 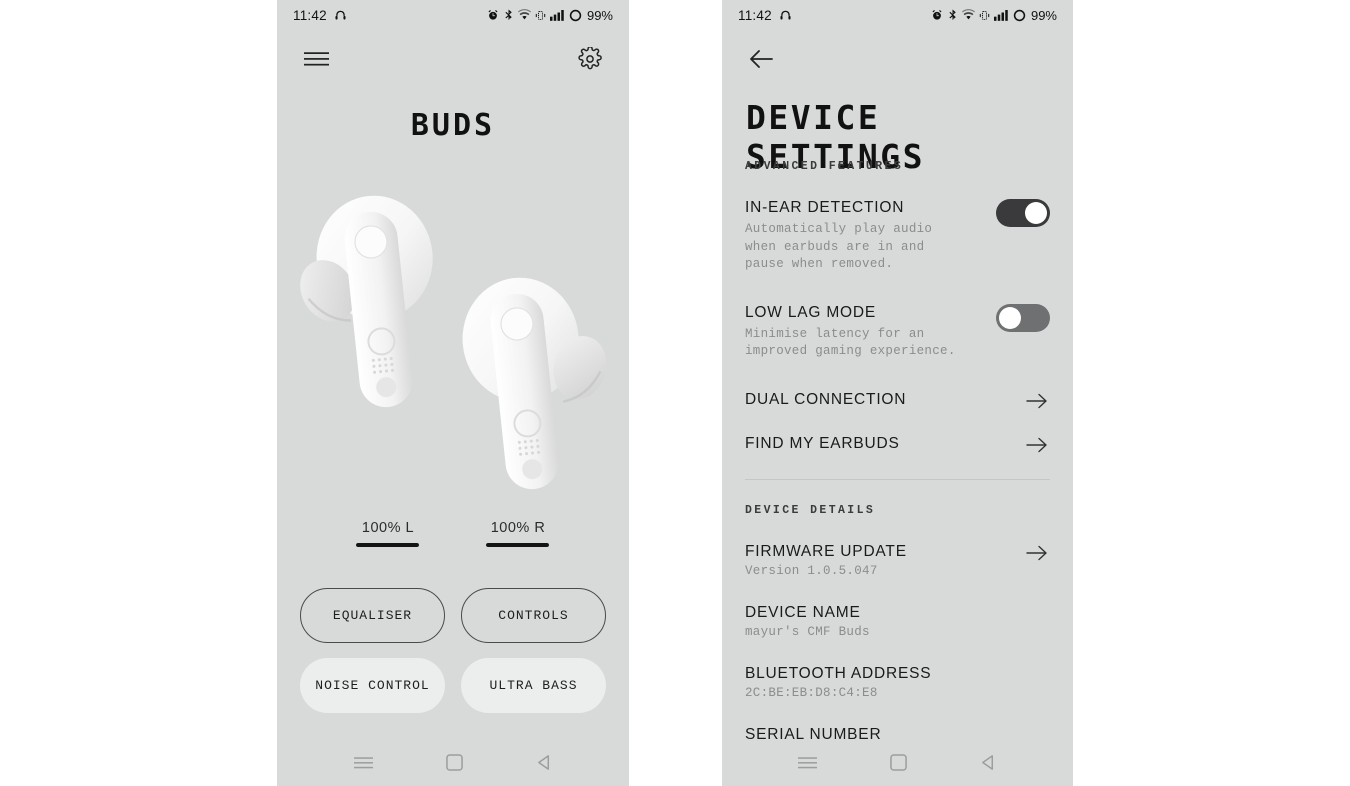 I want to click on android-nav-bar-right, so click(x=897, y=765).